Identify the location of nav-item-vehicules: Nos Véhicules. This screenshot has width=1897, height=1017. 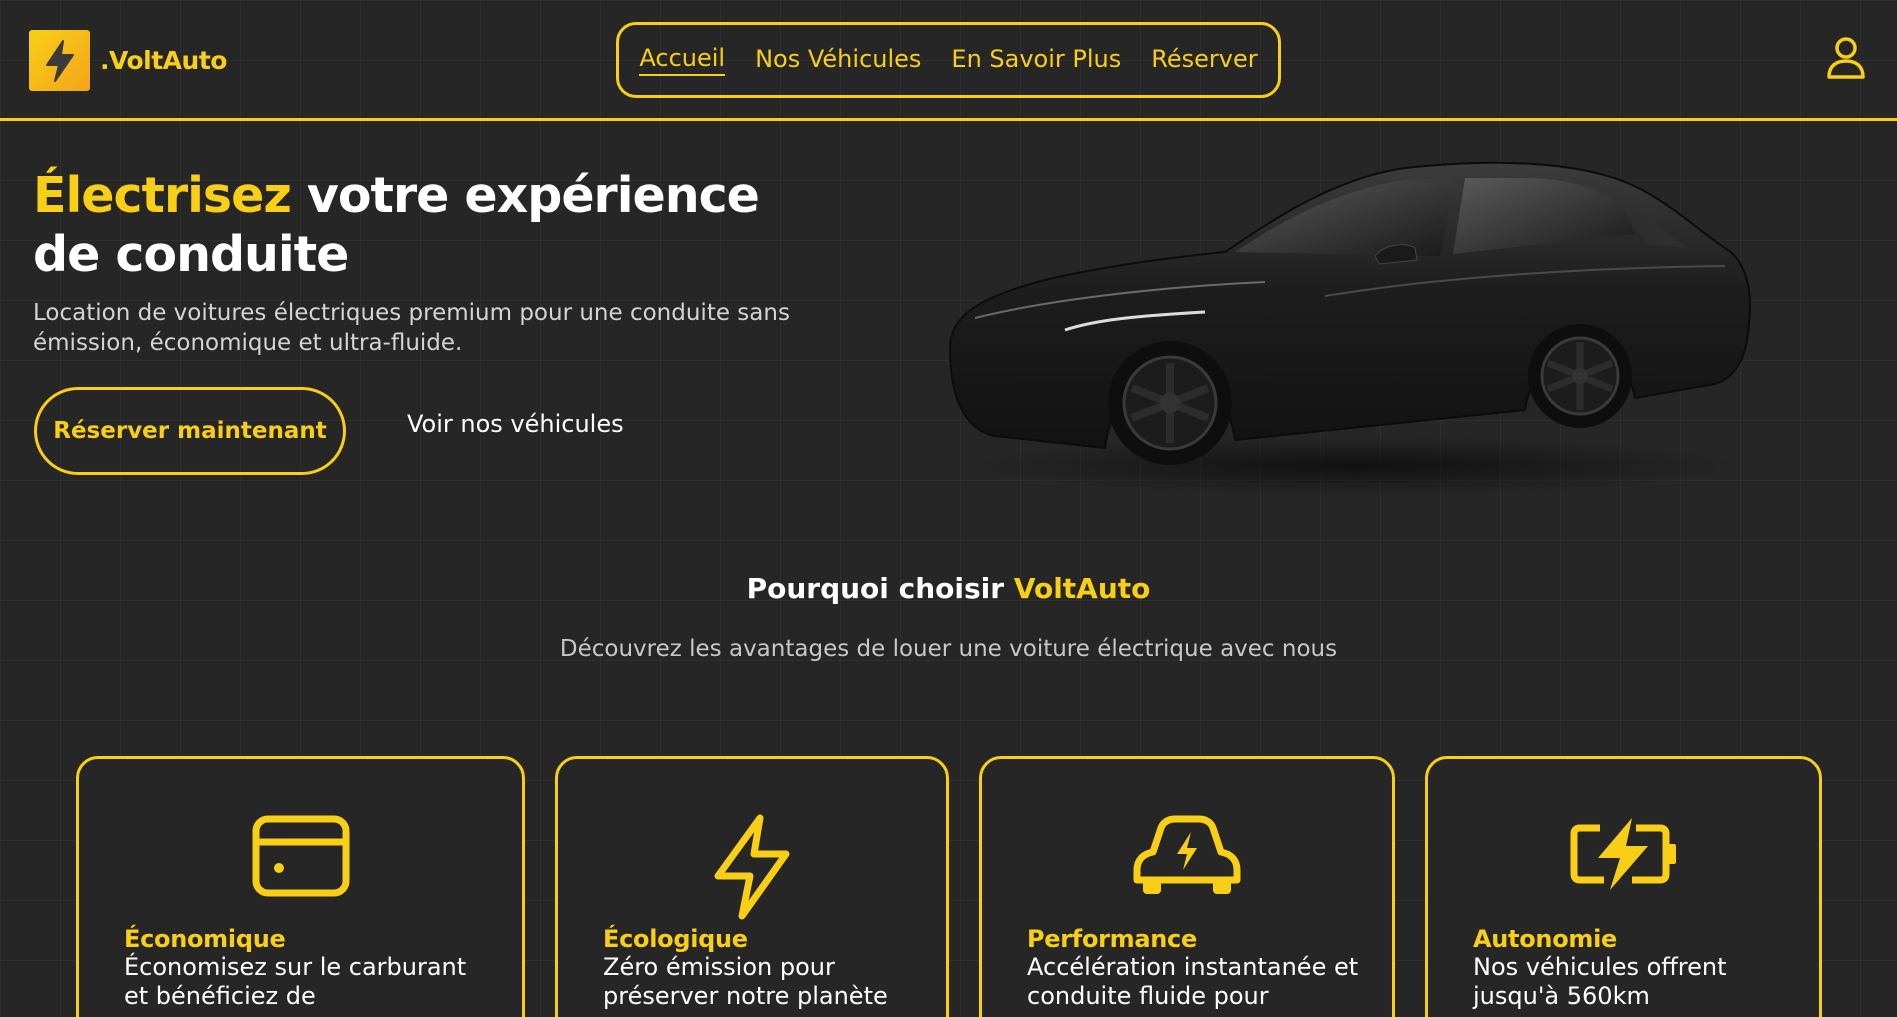
(838, 60).